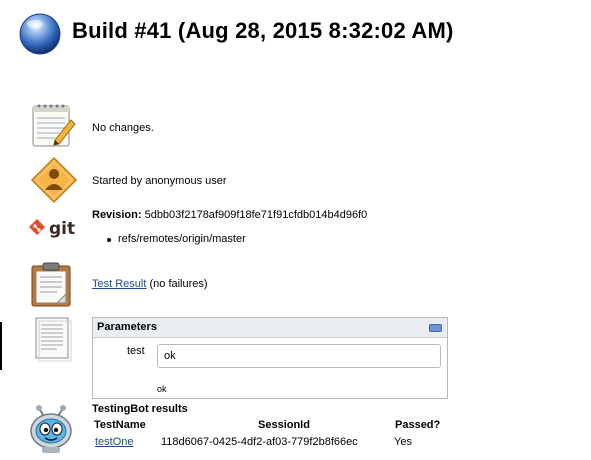 Image resolution: width=591 pixels, height=460 pixels. Describe the element at coordinates (435, 328) in the screenshot. I see `collapse-icon` at that location.